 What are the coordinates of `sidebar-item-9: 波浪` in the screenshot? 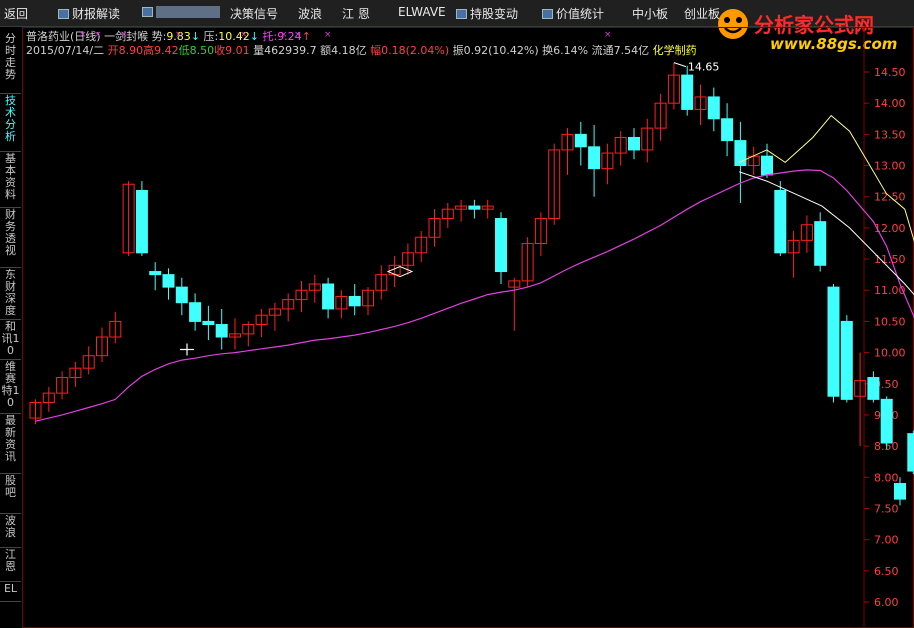 It's located at (10, 530).